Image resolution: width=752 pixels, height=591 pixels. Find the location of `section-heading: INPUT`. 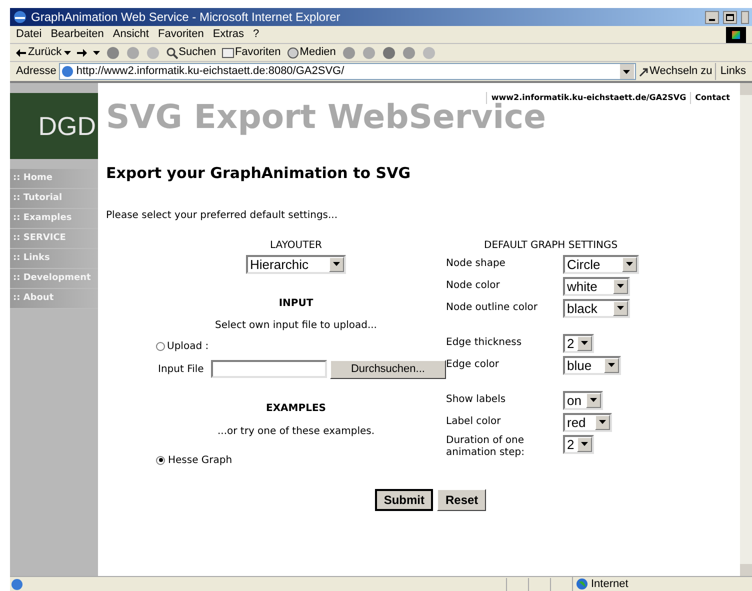

section-heading: INPUT is located at coordinates (296, 303).